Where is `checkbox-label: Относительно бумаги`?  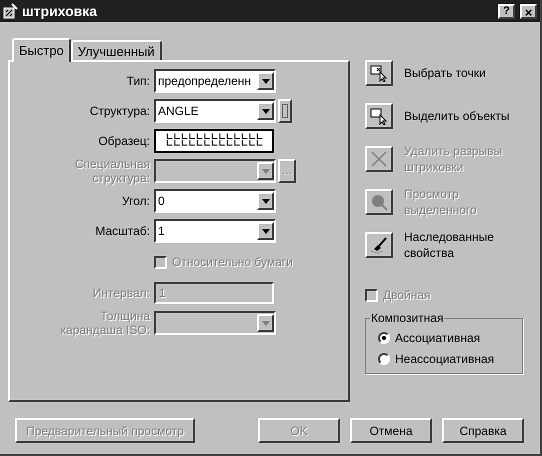 checkbox-label: Относительно бумаги is located at coordinates (232, 262).